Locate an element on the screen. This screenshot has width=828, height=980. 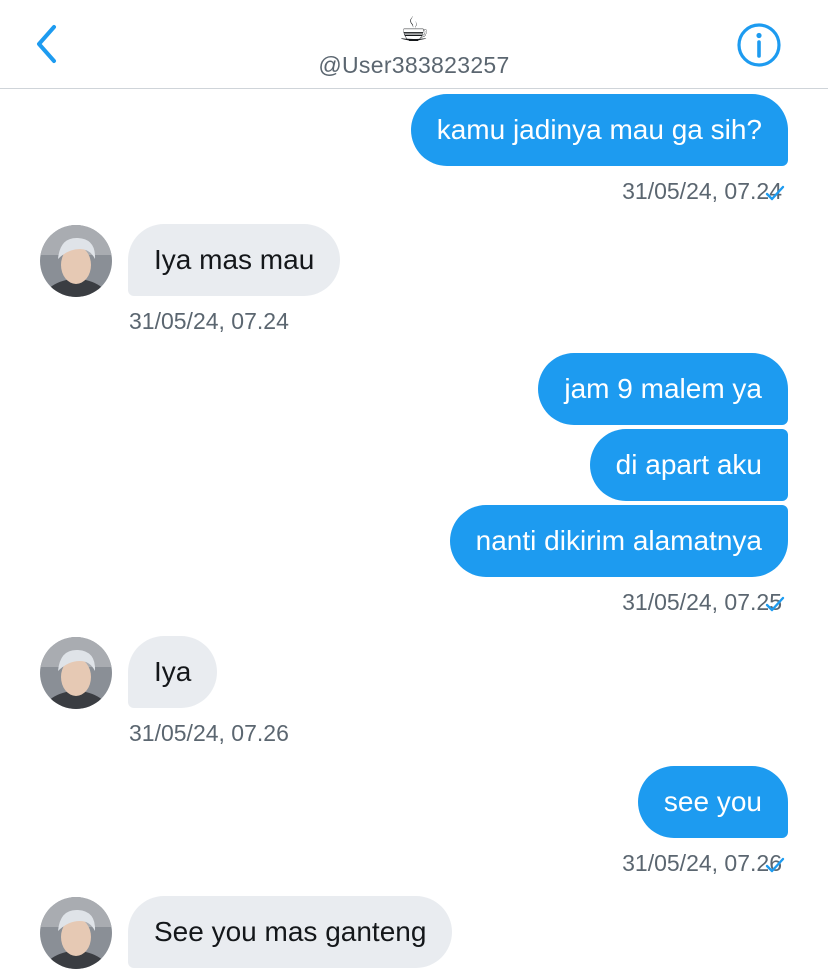
conversation-handle: @User383823257 is located at coordinates (414, 65).